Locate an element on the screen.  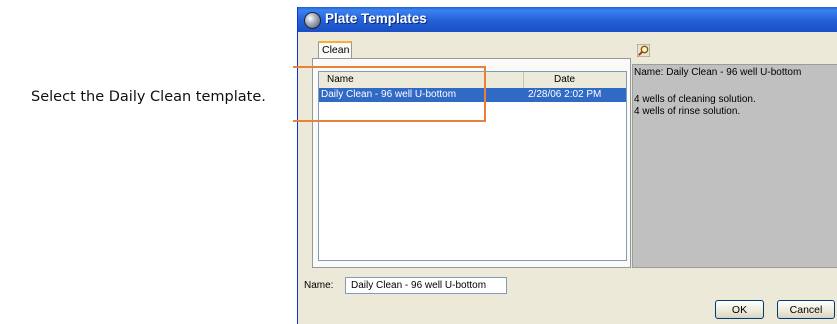
name-label: Name: is located at coordinates (319, 285).